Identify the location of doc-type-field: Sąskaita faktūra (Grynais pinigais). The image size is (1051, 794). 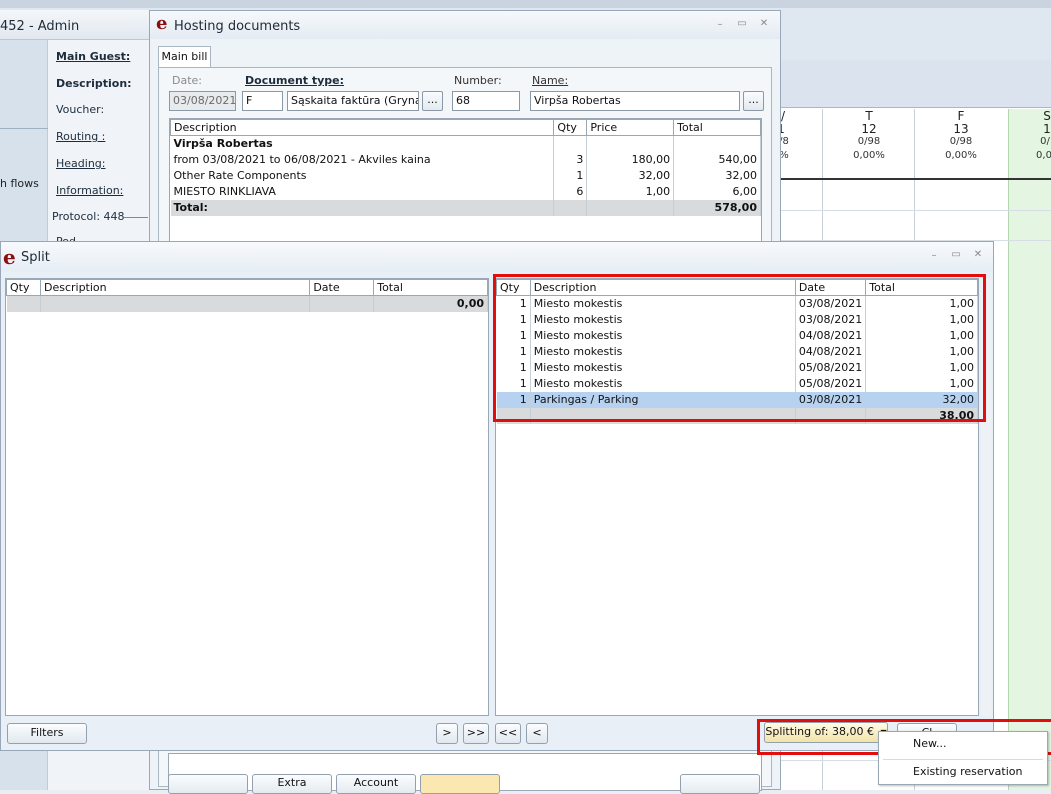
(353, 101).